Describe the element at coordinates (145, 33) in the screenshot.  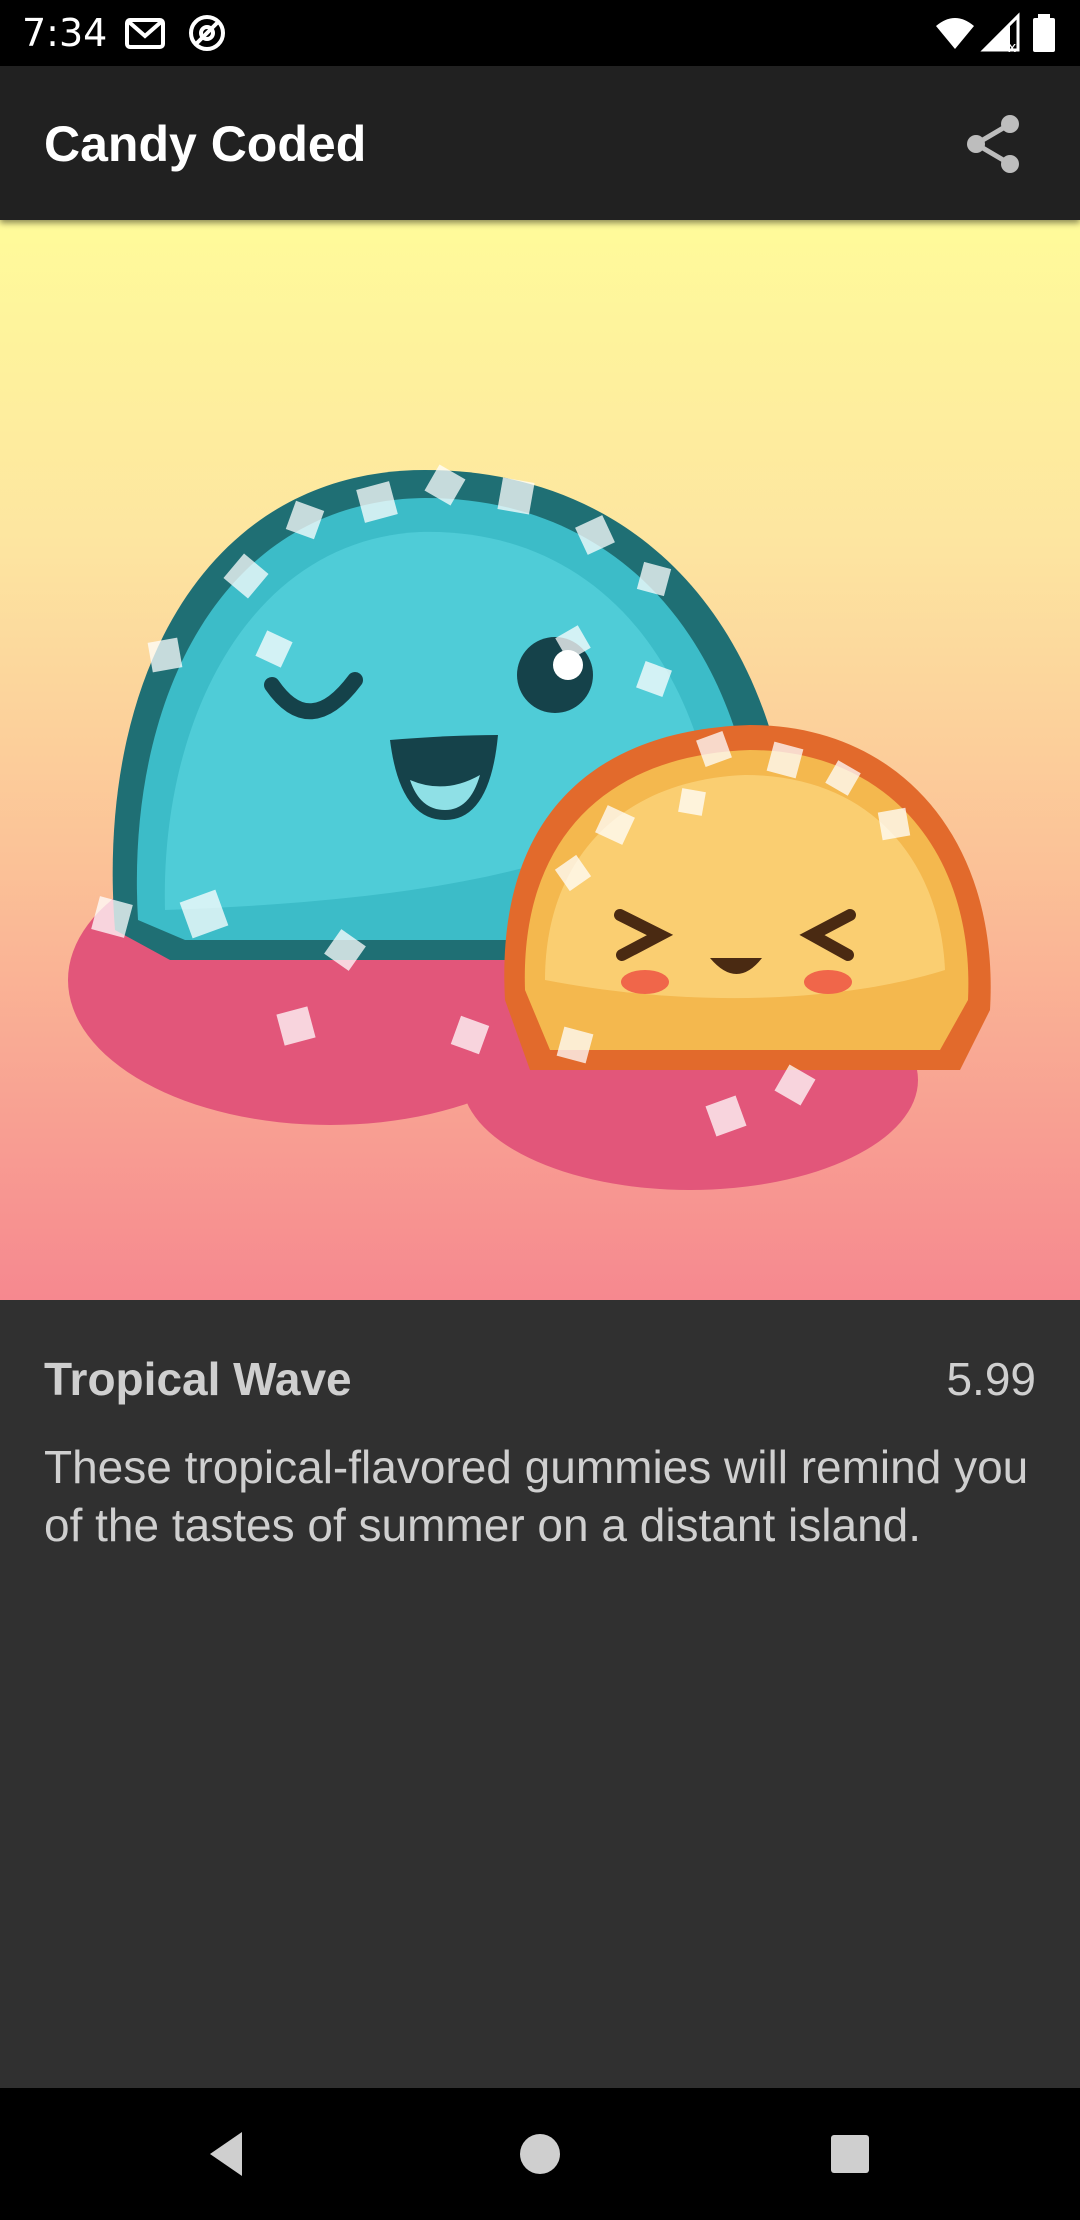
I see `gmail-icon` at that location.